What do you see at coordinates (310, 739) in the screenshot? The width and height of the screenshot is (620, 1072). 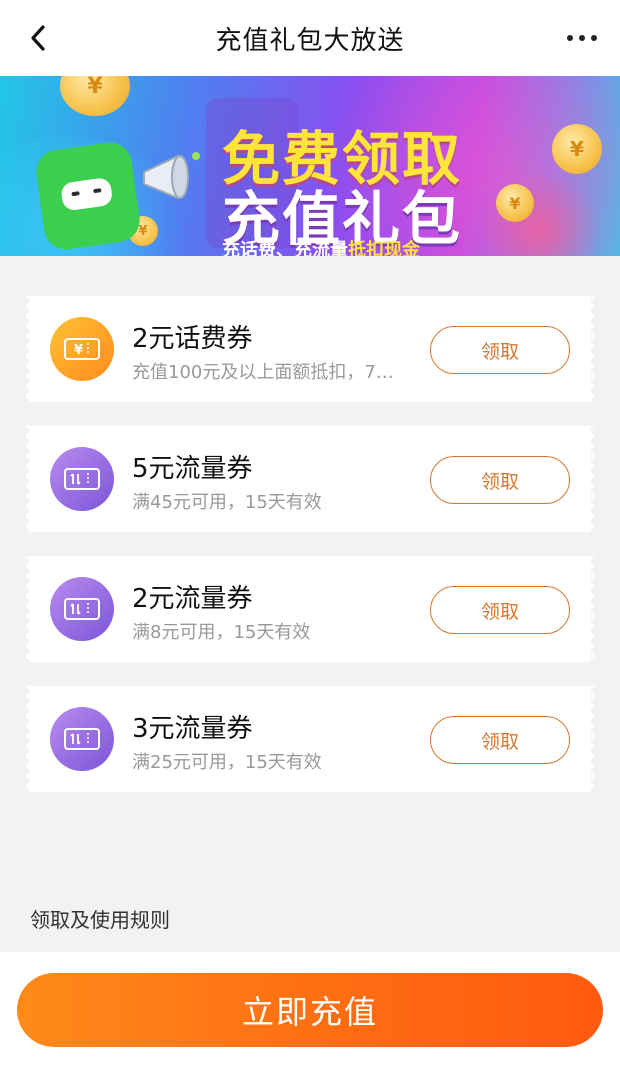 I see `coupon-card: 3元流量券 满25元可用，15天有效 领取` at bounding box center [310, 739].